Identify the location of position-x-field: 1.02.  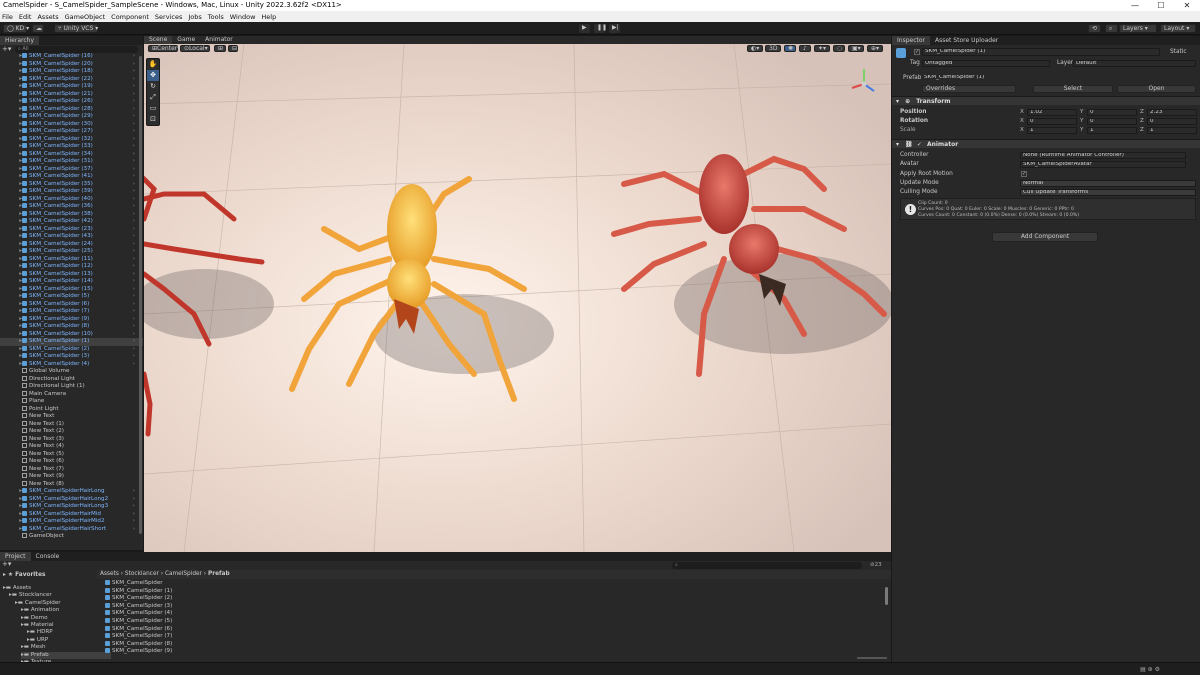
(1052, 112).